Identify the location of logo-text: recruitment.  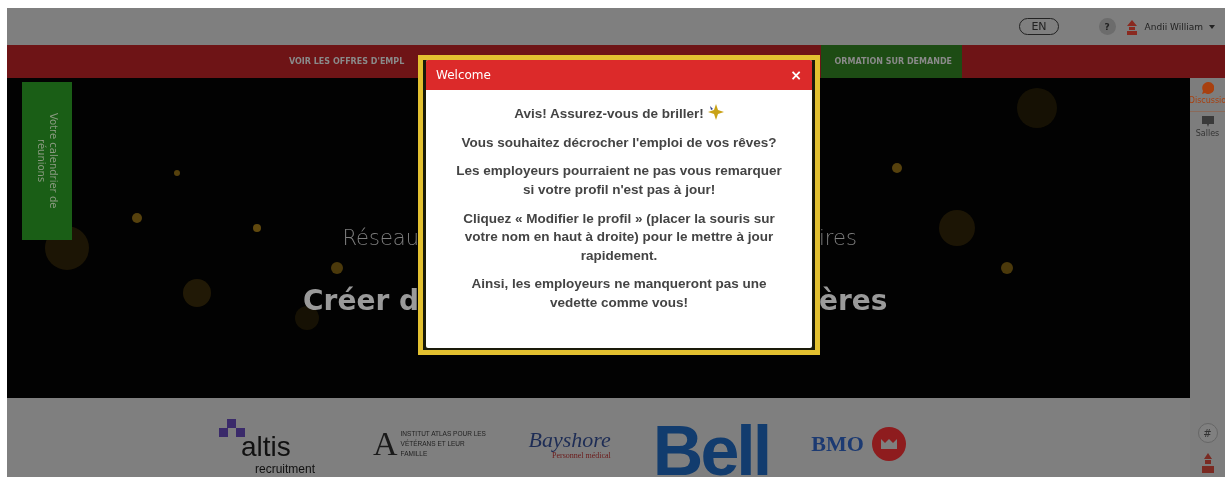
(285, 469).